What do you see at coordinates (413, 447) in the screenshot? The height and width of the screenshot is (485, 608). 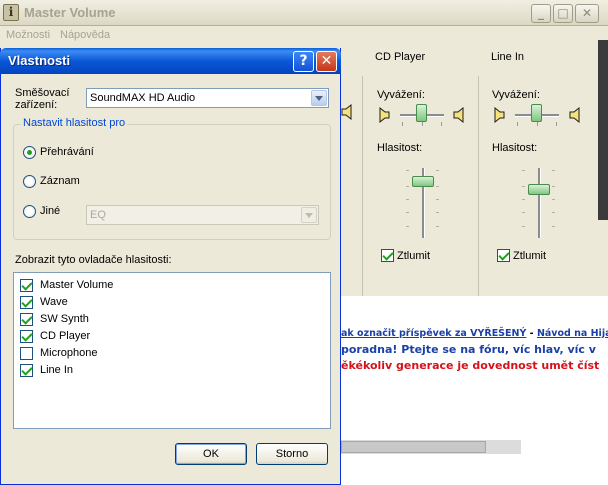 I see `scrollbar-thumb` at bounding box center [413, 447].